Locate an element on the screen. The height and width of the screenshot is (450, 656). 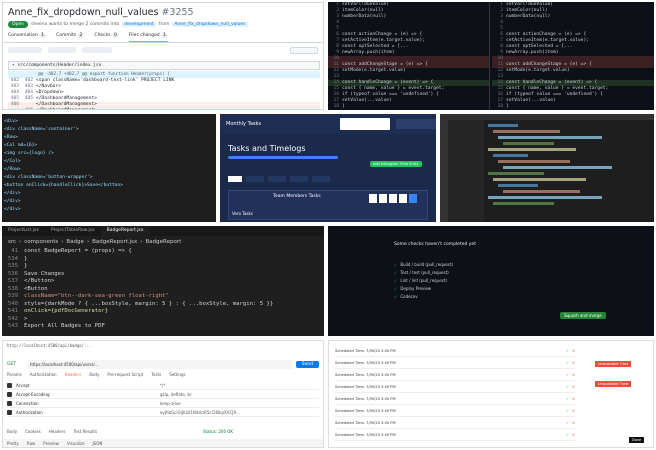
check-item: ✓ Codecov is located at coordinates (494, 296).